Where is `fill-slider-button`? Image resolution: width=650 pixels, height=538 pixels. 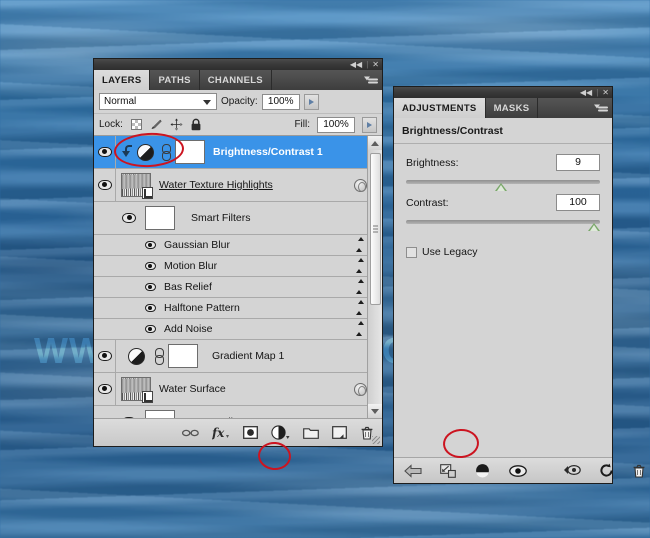
fill-slider-button is located at coordinates (369, 124).